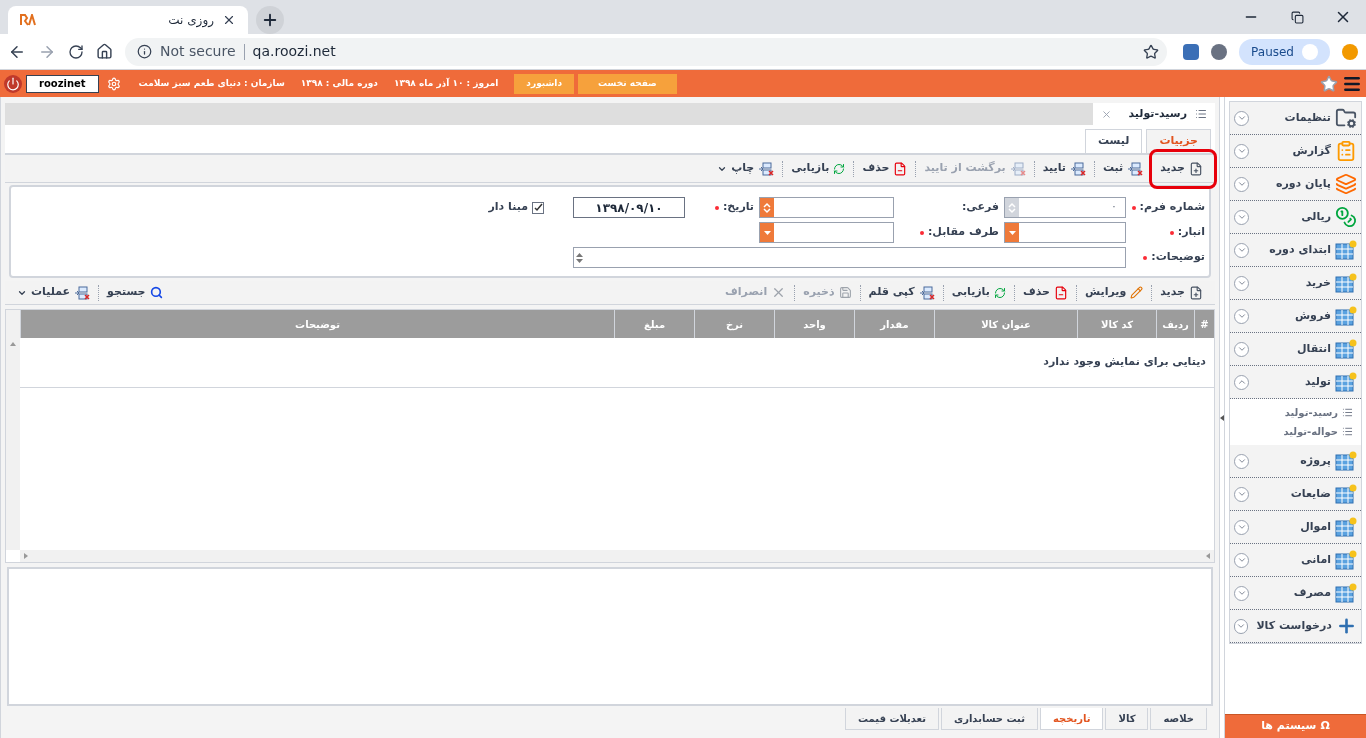 The height and width of the screenshot is (738, 1366). What do you see at coordinates (113, 83) in the screenshot?
I see `settings-icon` at bounding box center [113, 83].